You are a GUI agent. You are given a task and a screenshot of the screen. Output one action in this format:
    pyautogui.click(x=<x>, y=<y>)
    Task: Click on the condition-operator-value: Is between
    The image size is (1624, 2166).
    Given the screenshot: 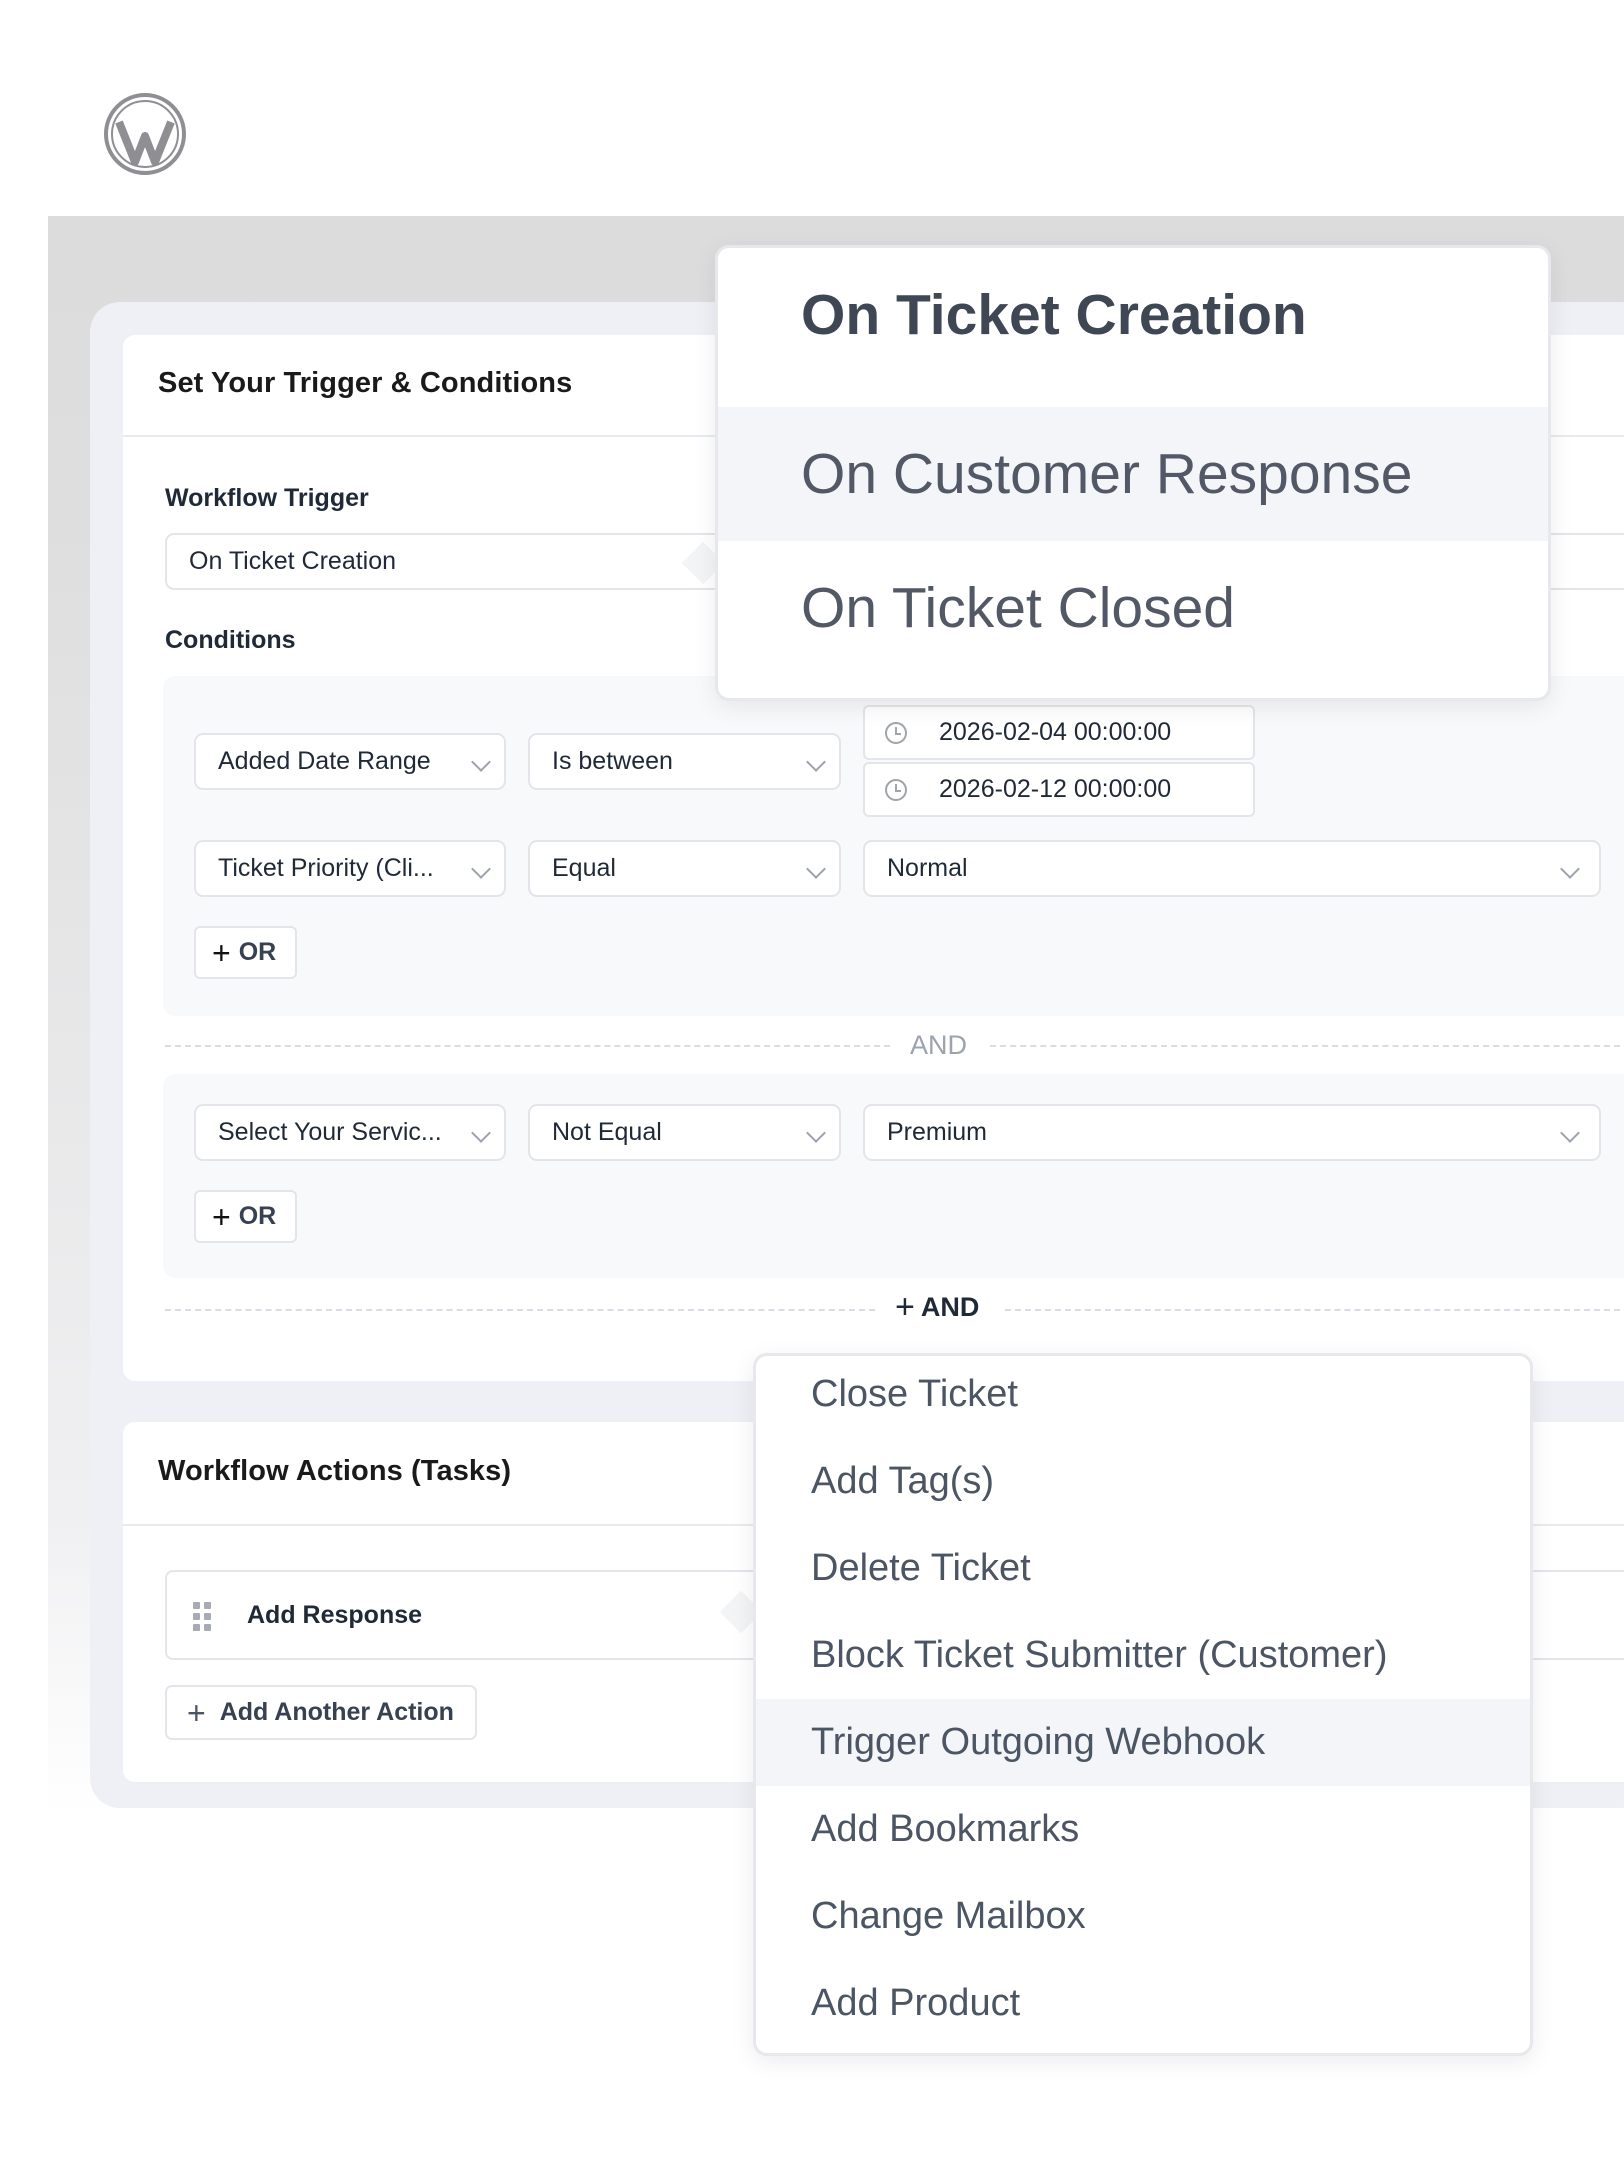 What is the action you would take?
    pyautogui.click(x=612, y=761)
    